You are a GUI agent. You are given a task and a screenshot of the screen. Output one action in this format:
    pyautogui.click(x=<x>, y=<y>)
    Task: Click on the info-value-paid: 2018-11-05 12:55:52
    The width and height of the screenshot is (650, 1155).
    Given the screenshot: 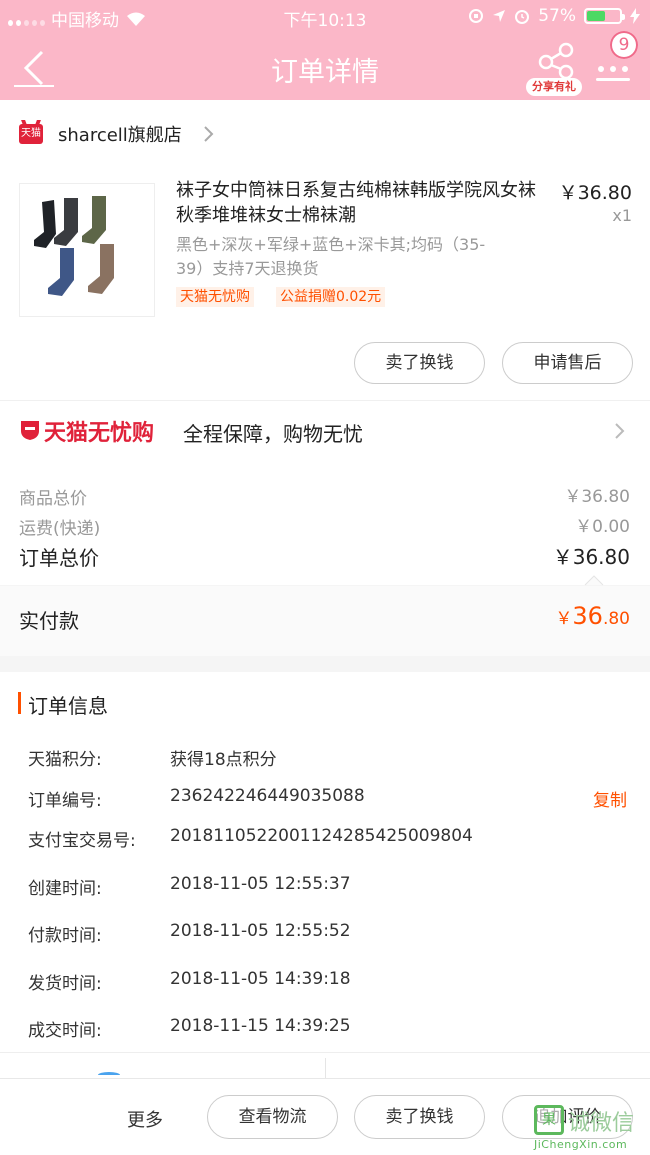 What is the action you would take?
    pyautogui.click(x=260, y=931)
    